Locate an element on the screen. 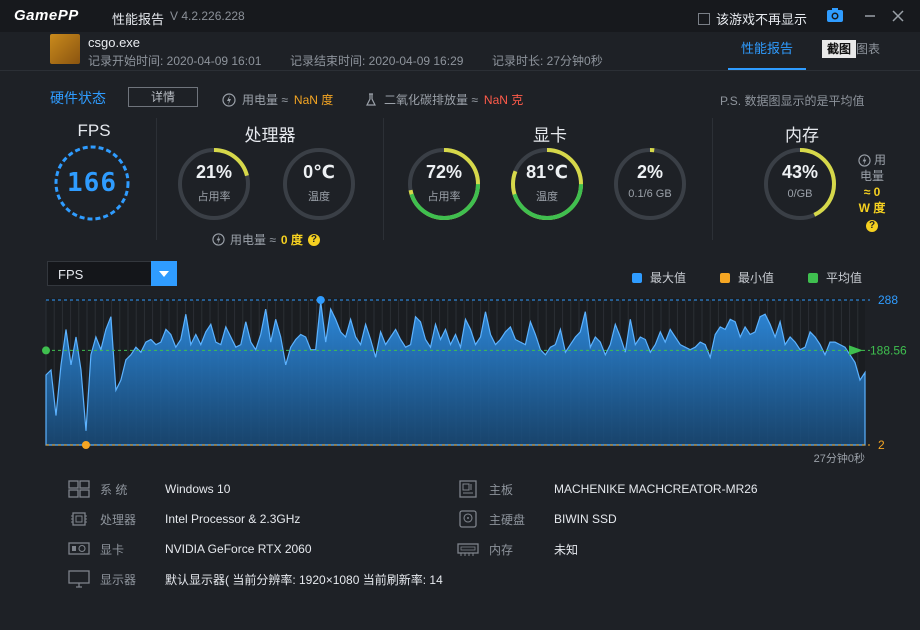  chevron-down-icon is located at coordinates (164, 273).